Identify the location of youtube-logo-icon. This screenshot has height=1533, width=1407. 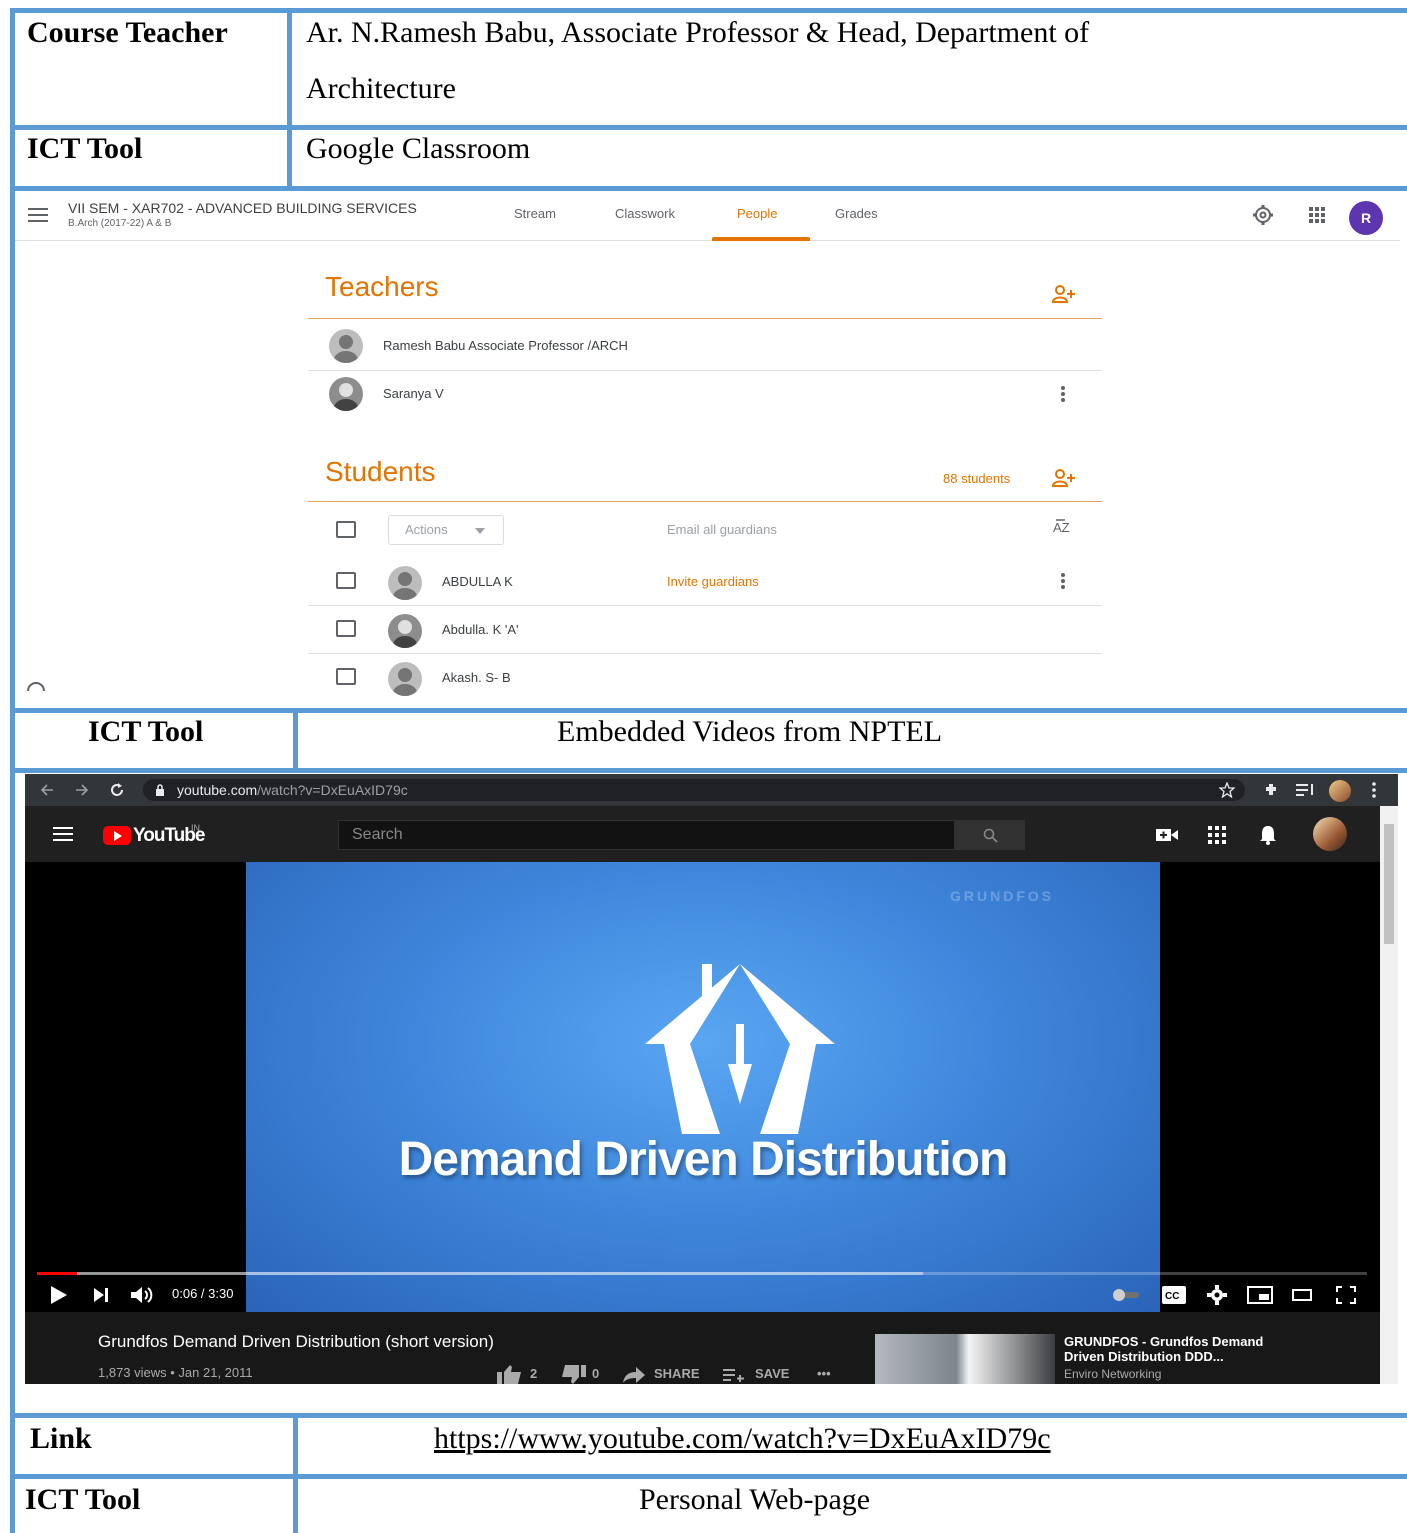
(117, 835).